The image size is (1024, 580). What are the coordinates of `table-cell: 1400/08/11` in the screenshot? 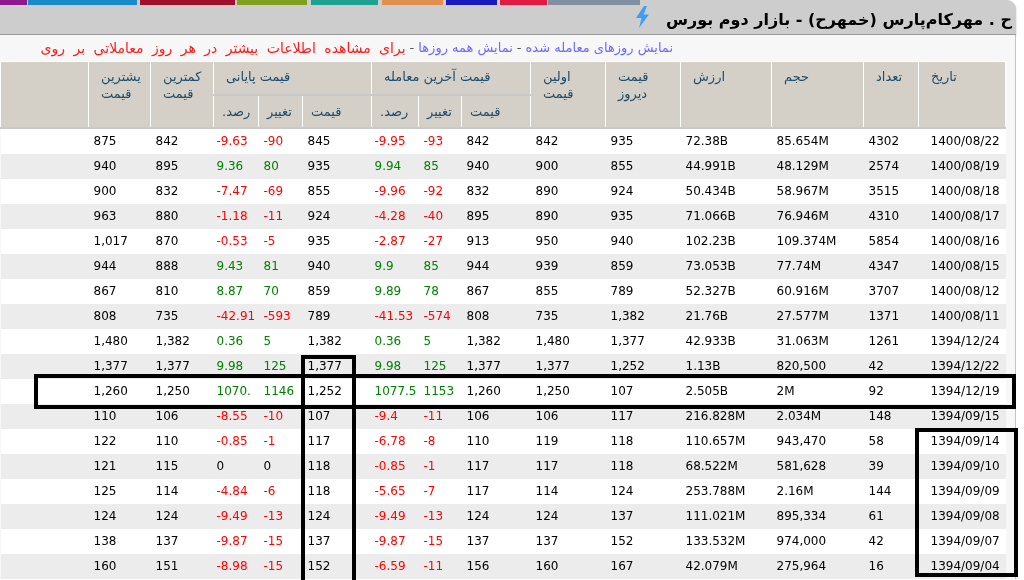 It's located at (962, 316).